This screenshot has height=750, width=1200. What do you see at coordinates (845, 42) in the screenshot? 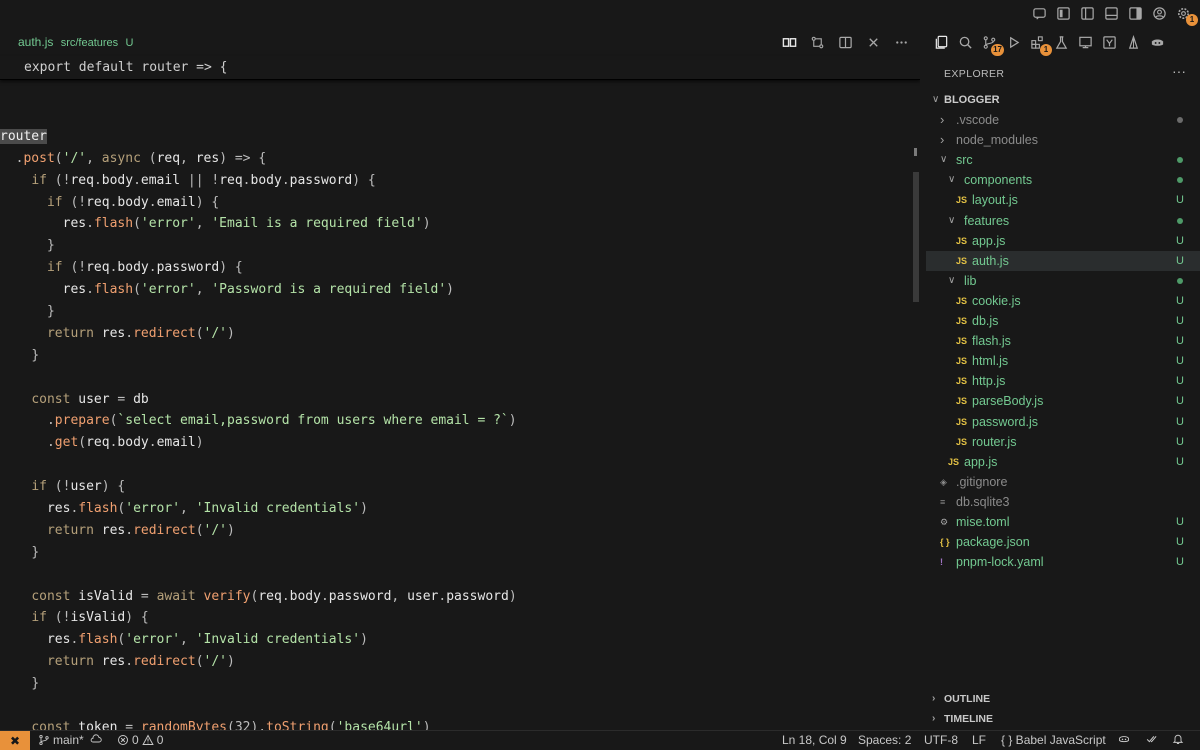
I see `split-editor-icon` at bounding box center [845, 42].